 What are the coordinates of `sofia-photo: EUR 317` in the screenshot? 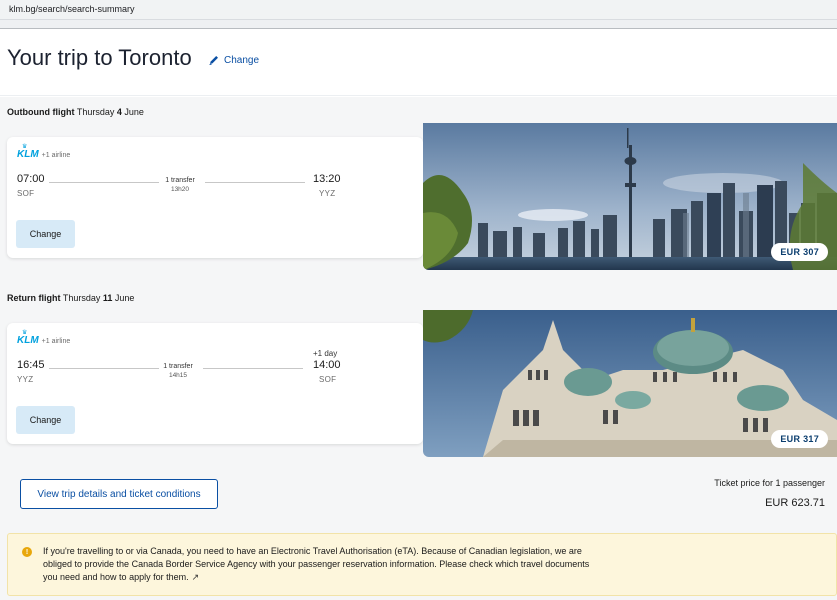 It's located at (630, 383).